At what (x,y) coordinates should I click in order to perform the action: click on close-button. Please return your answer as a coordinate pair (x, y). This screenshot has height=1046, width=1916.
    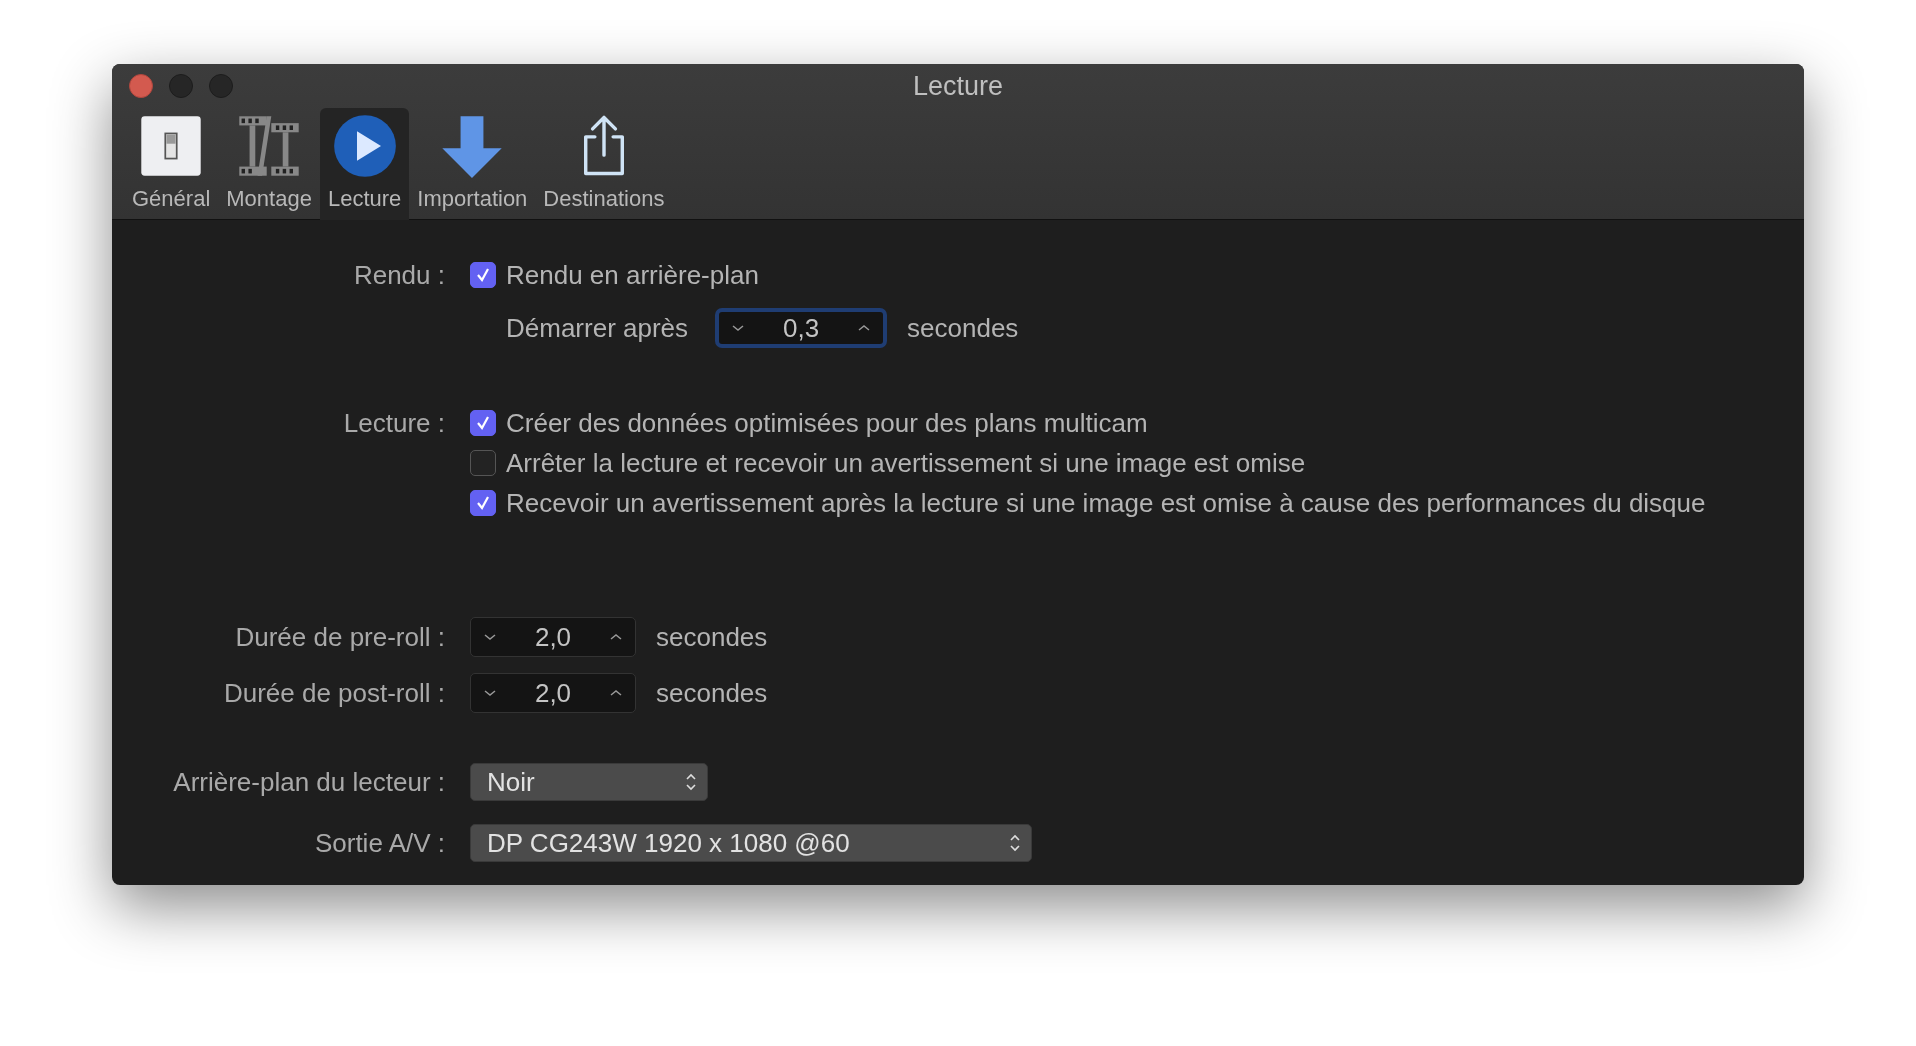
    Looking at the image, I should click on (141, 86).